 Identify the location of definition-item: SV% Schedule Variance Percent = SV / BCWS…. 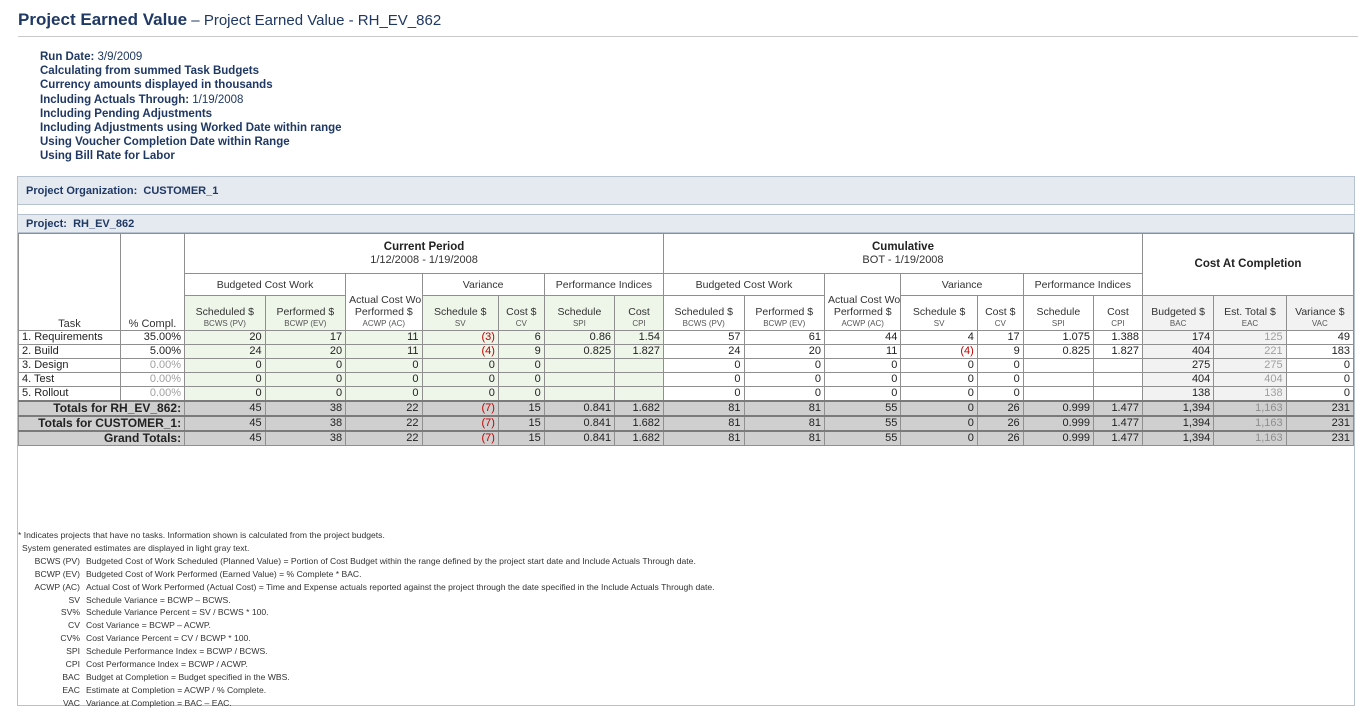
(683, 612).